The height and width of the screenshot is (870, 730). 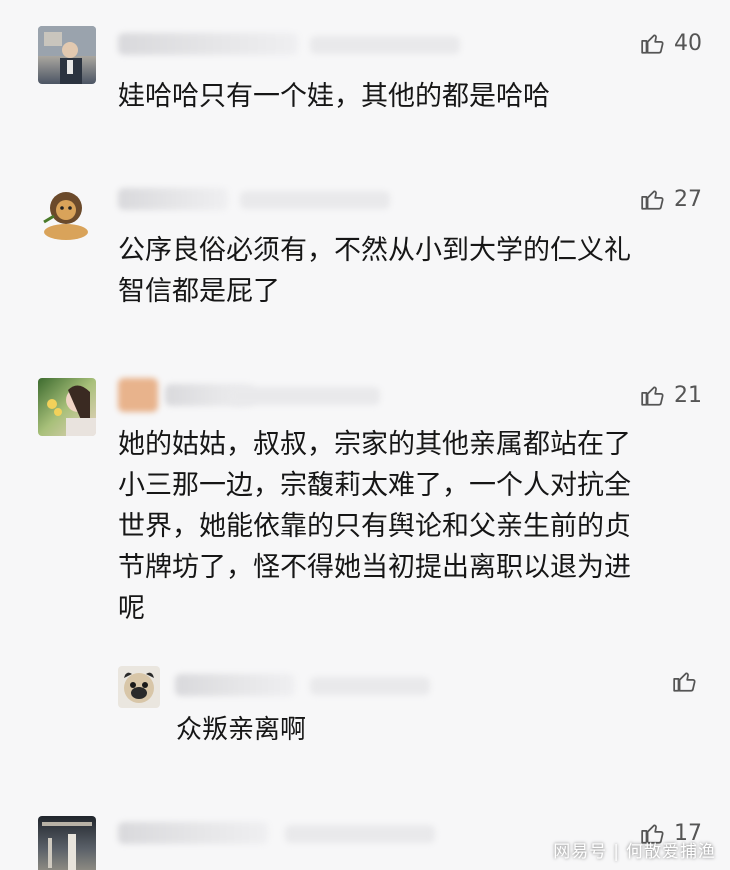 I want to click on lion-avatar-icon, so click(x=65, y=216).